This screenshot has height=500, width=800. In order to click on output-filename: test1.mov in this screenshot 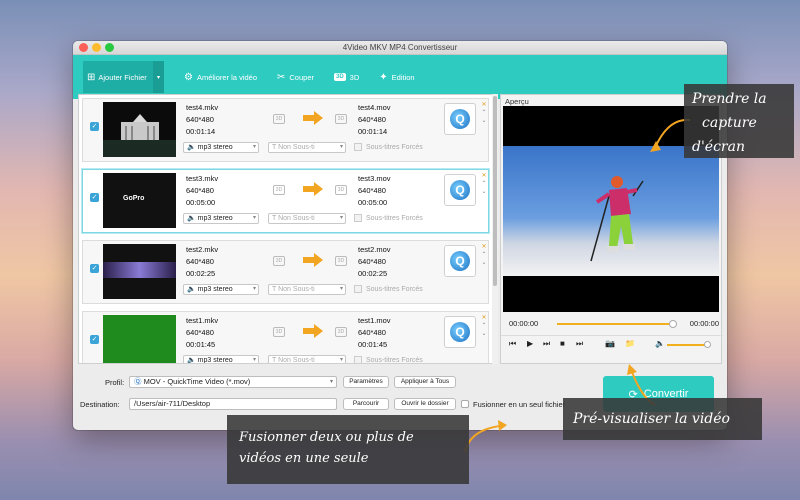, I will do `click(374, 320)`.